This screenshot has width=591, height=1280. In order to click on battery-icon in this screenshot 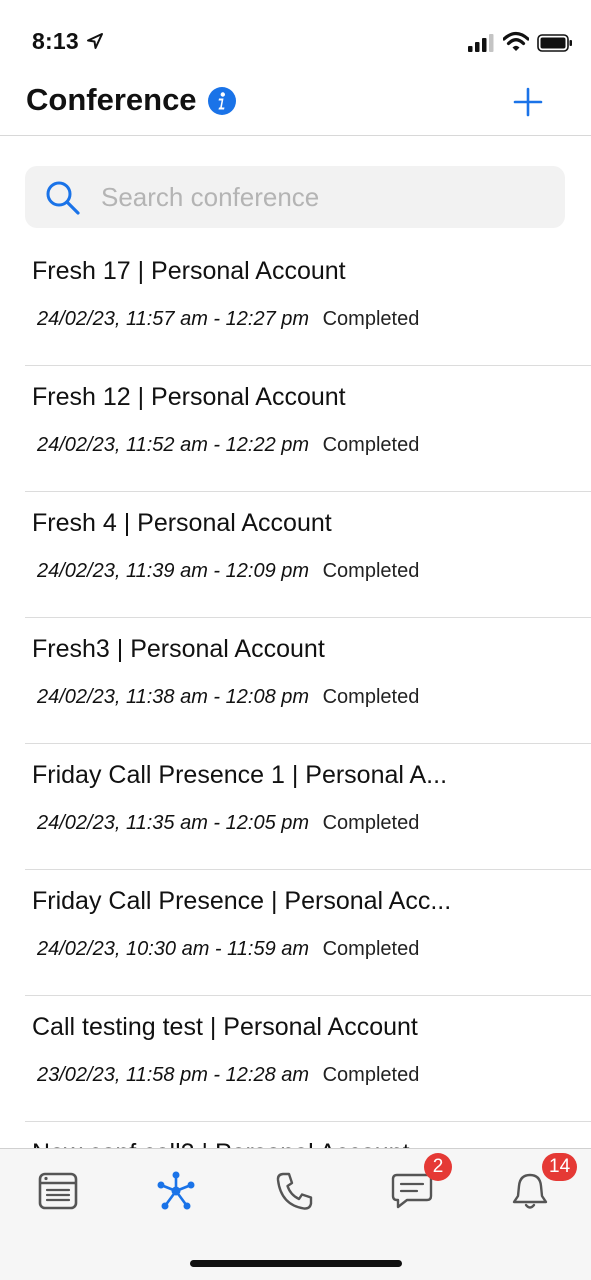, I will do `click(555, 45)`.